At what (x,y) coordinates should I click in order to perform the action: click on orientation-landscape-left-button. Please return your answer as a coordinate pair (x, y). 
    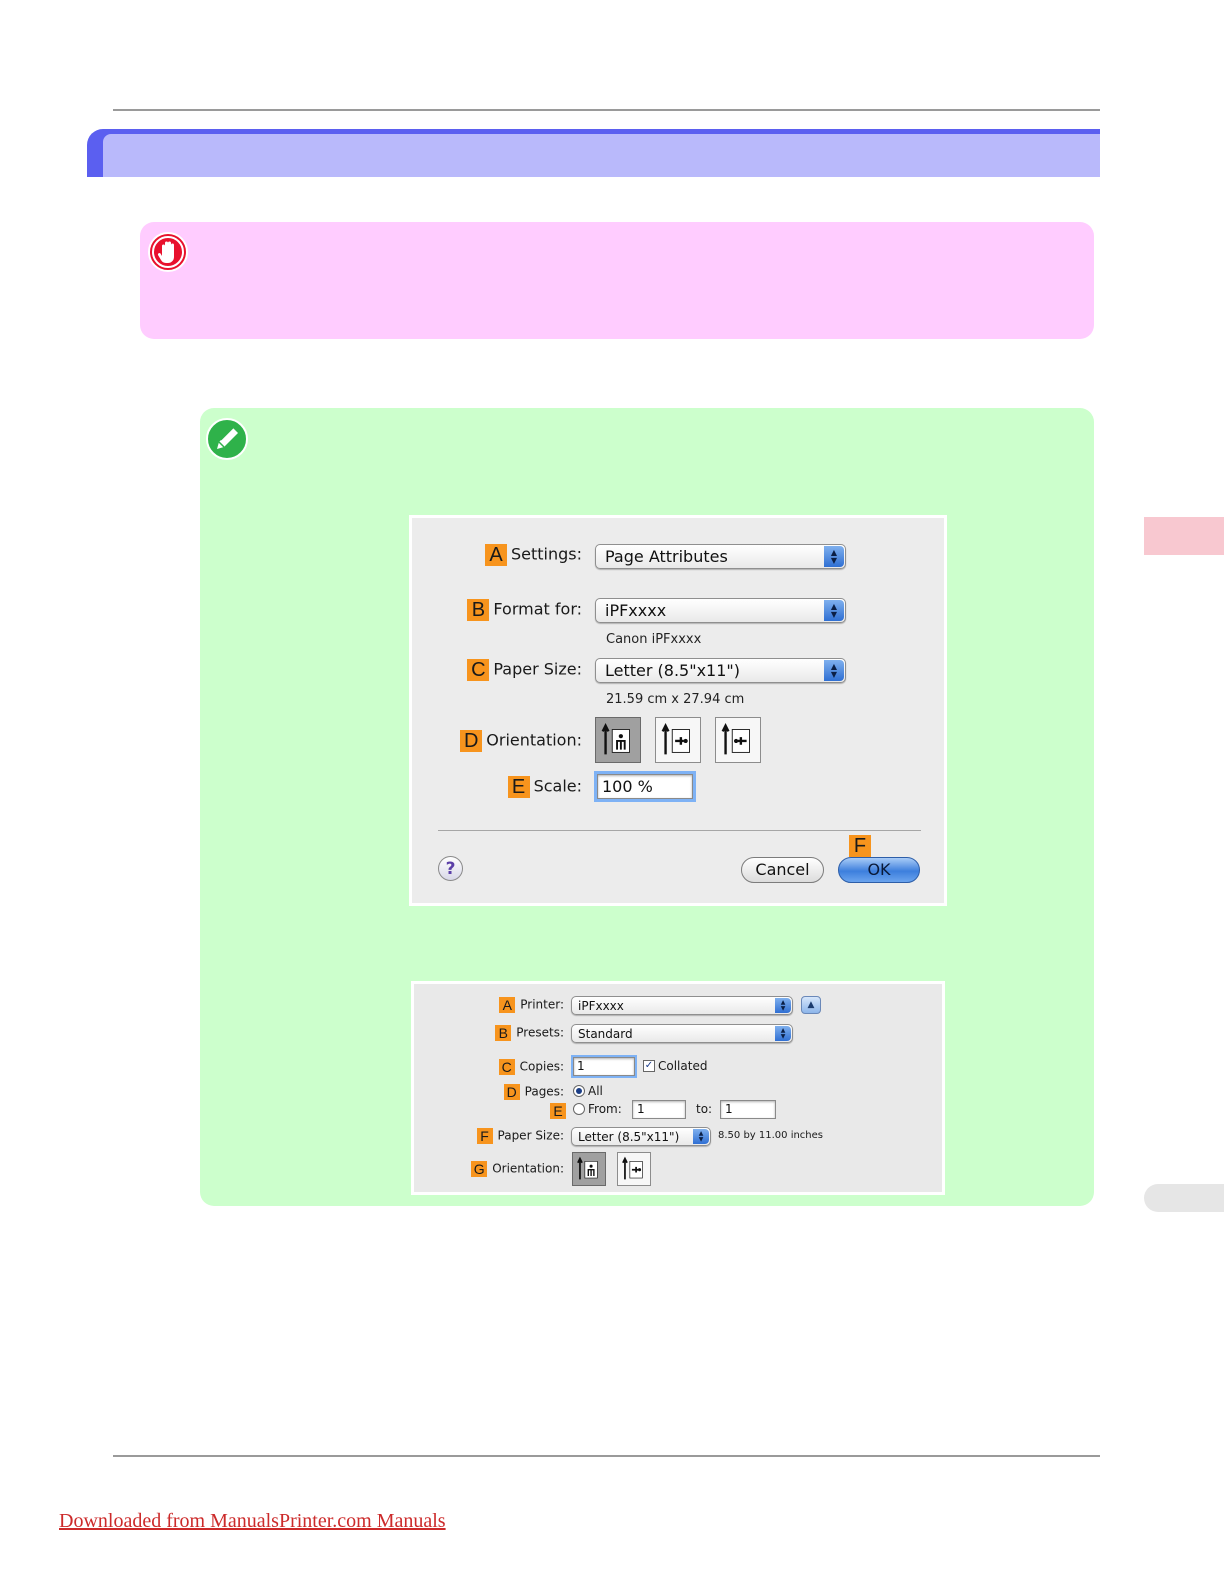
    Looking at the image, I should click on (678, 740).